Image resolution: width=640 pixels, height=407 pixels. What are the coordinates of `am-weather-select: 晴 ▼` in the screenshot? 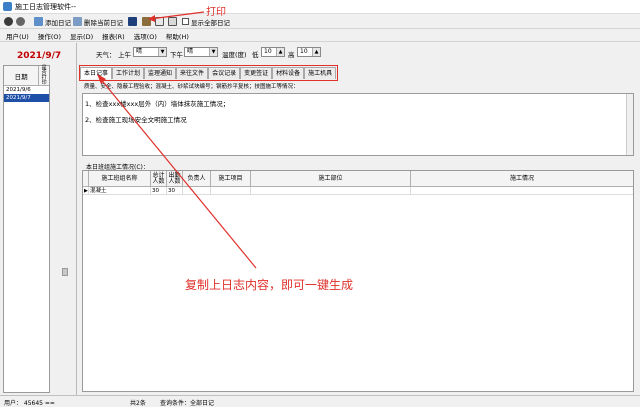 It's located at (150, 52).